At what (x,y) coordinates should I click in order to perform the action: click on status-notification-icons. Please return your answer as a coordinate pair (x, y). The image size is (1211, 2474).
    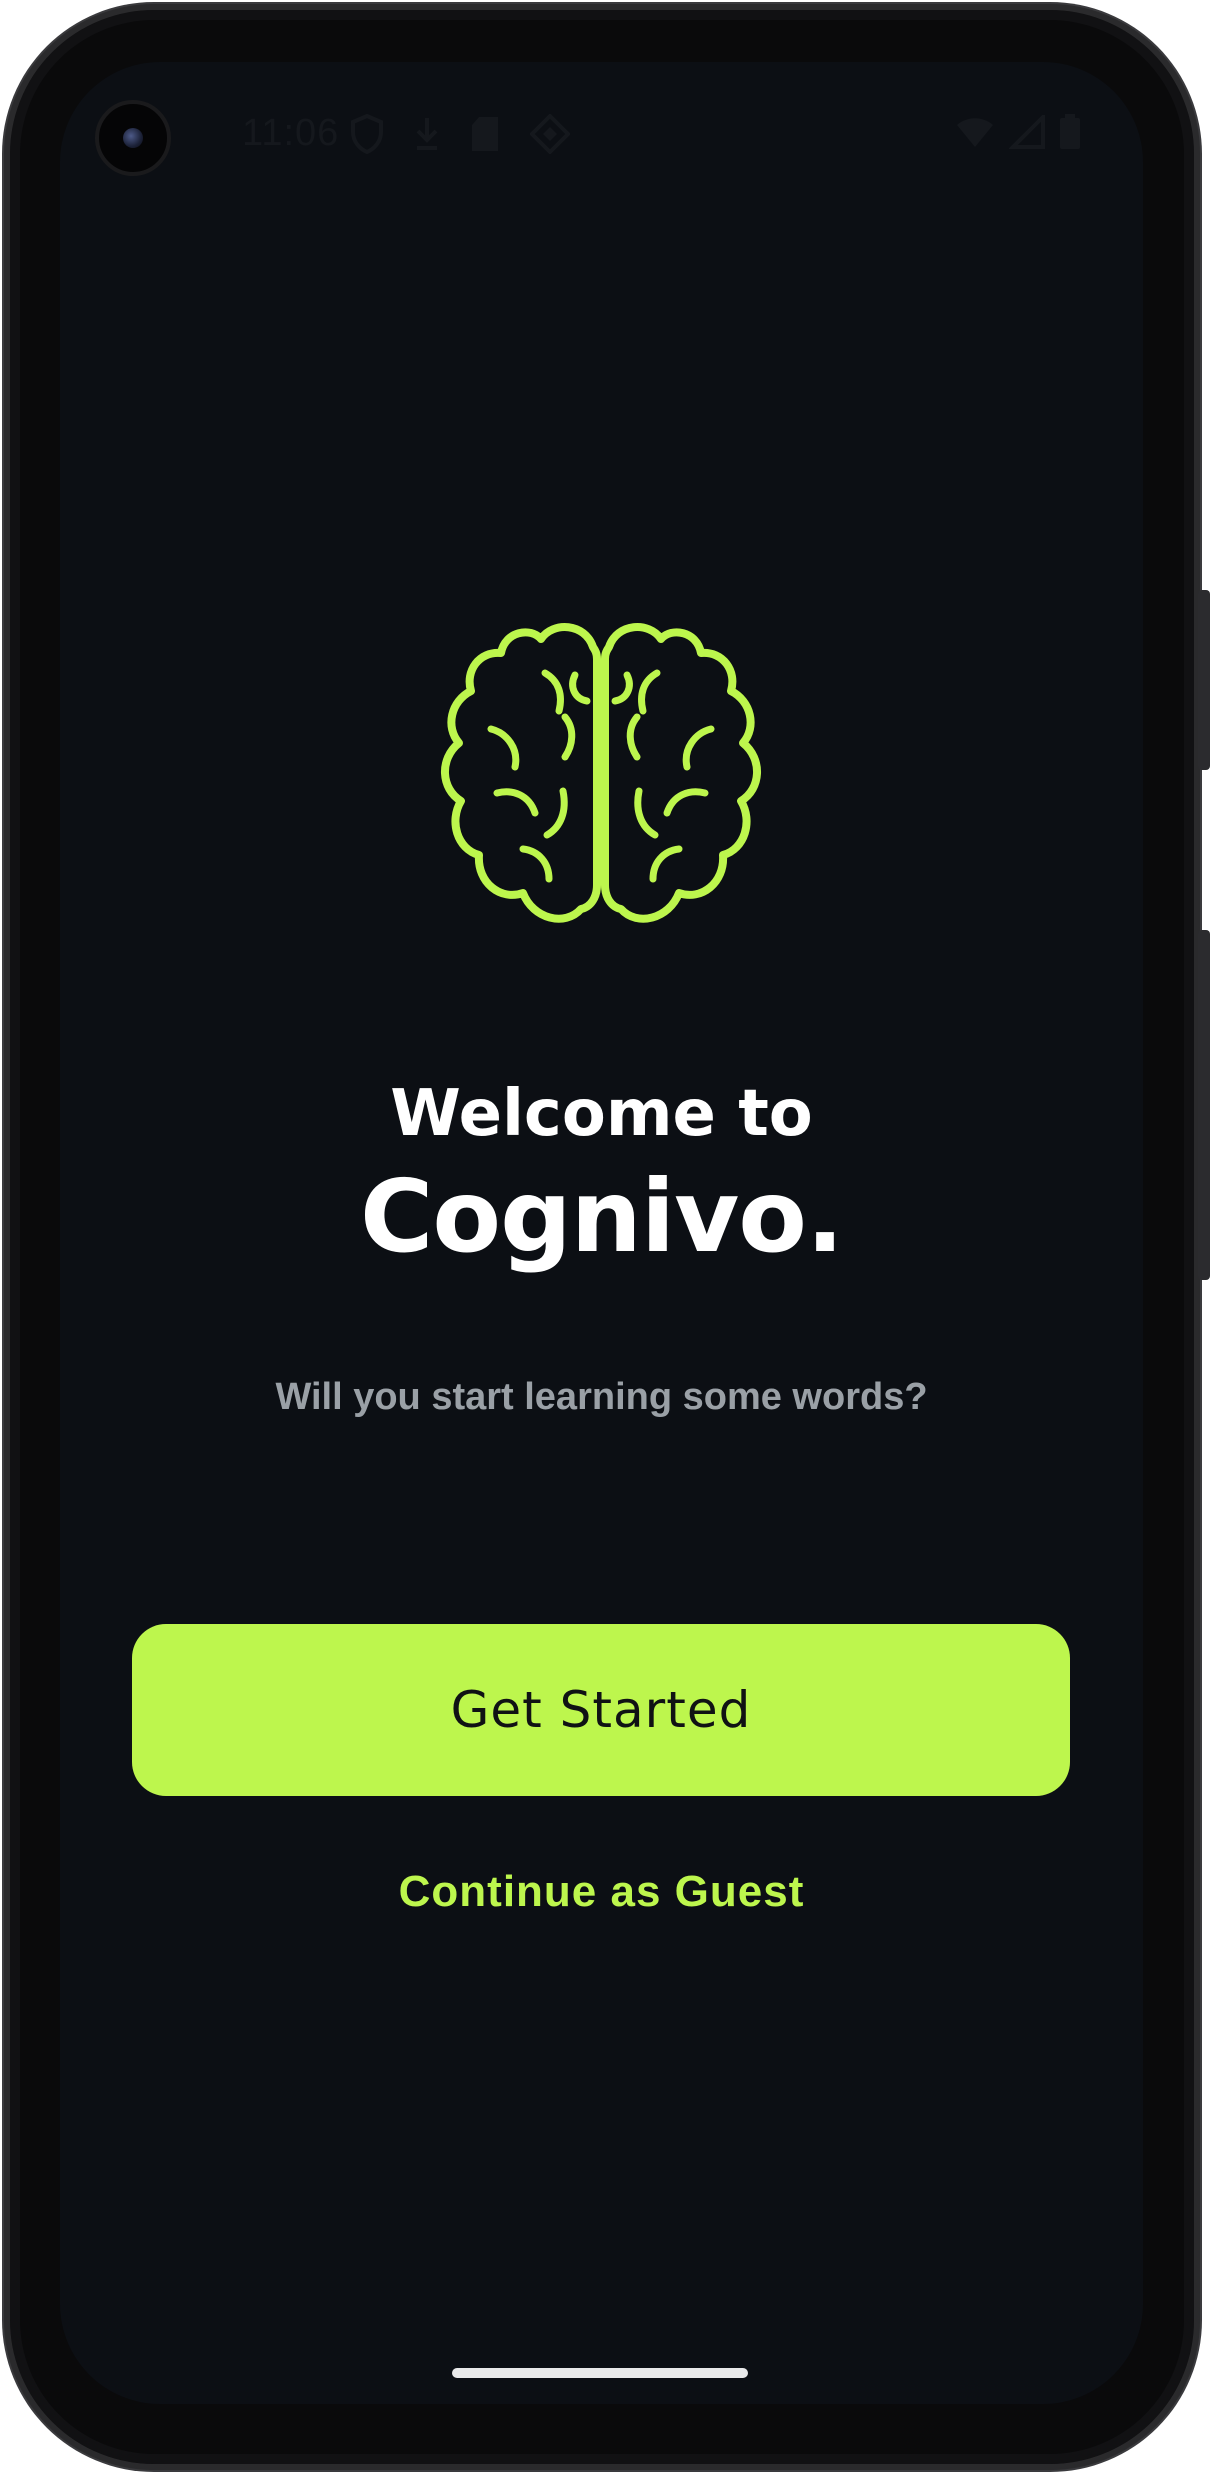
    Looking at the image, I should click on (460, 134).